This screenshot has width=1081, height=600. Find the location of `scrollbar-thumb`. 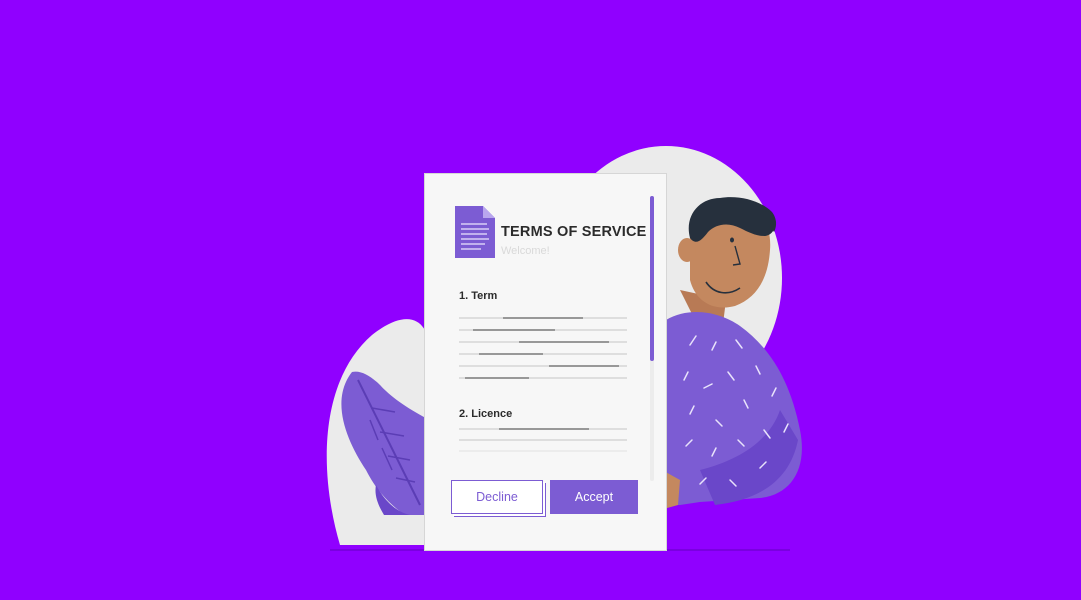

scrollbar-thumb is located at coordinates (652, 278).